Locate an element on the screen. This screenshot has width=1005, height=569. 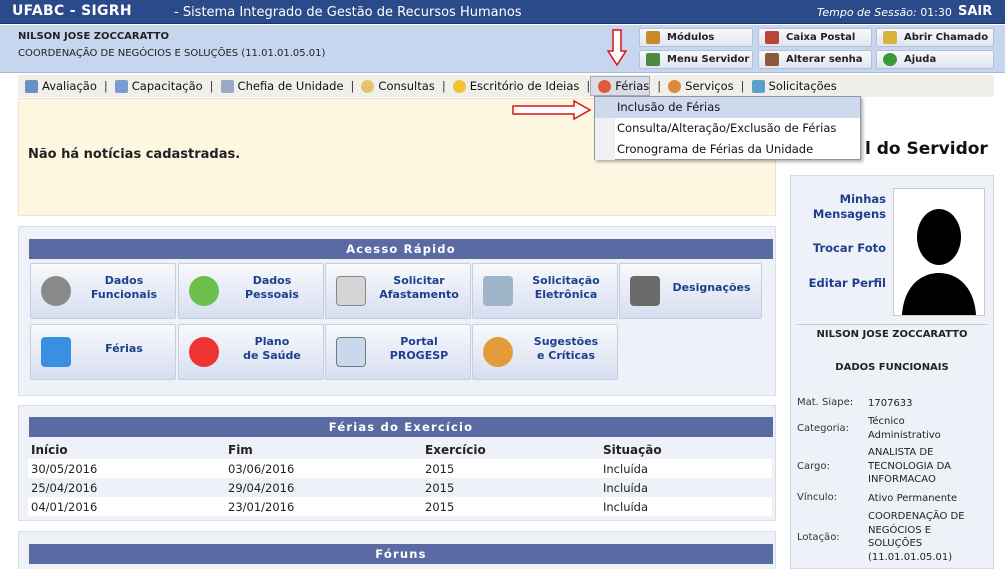
lifebuoy-icon is located at coordinates (605, 86).